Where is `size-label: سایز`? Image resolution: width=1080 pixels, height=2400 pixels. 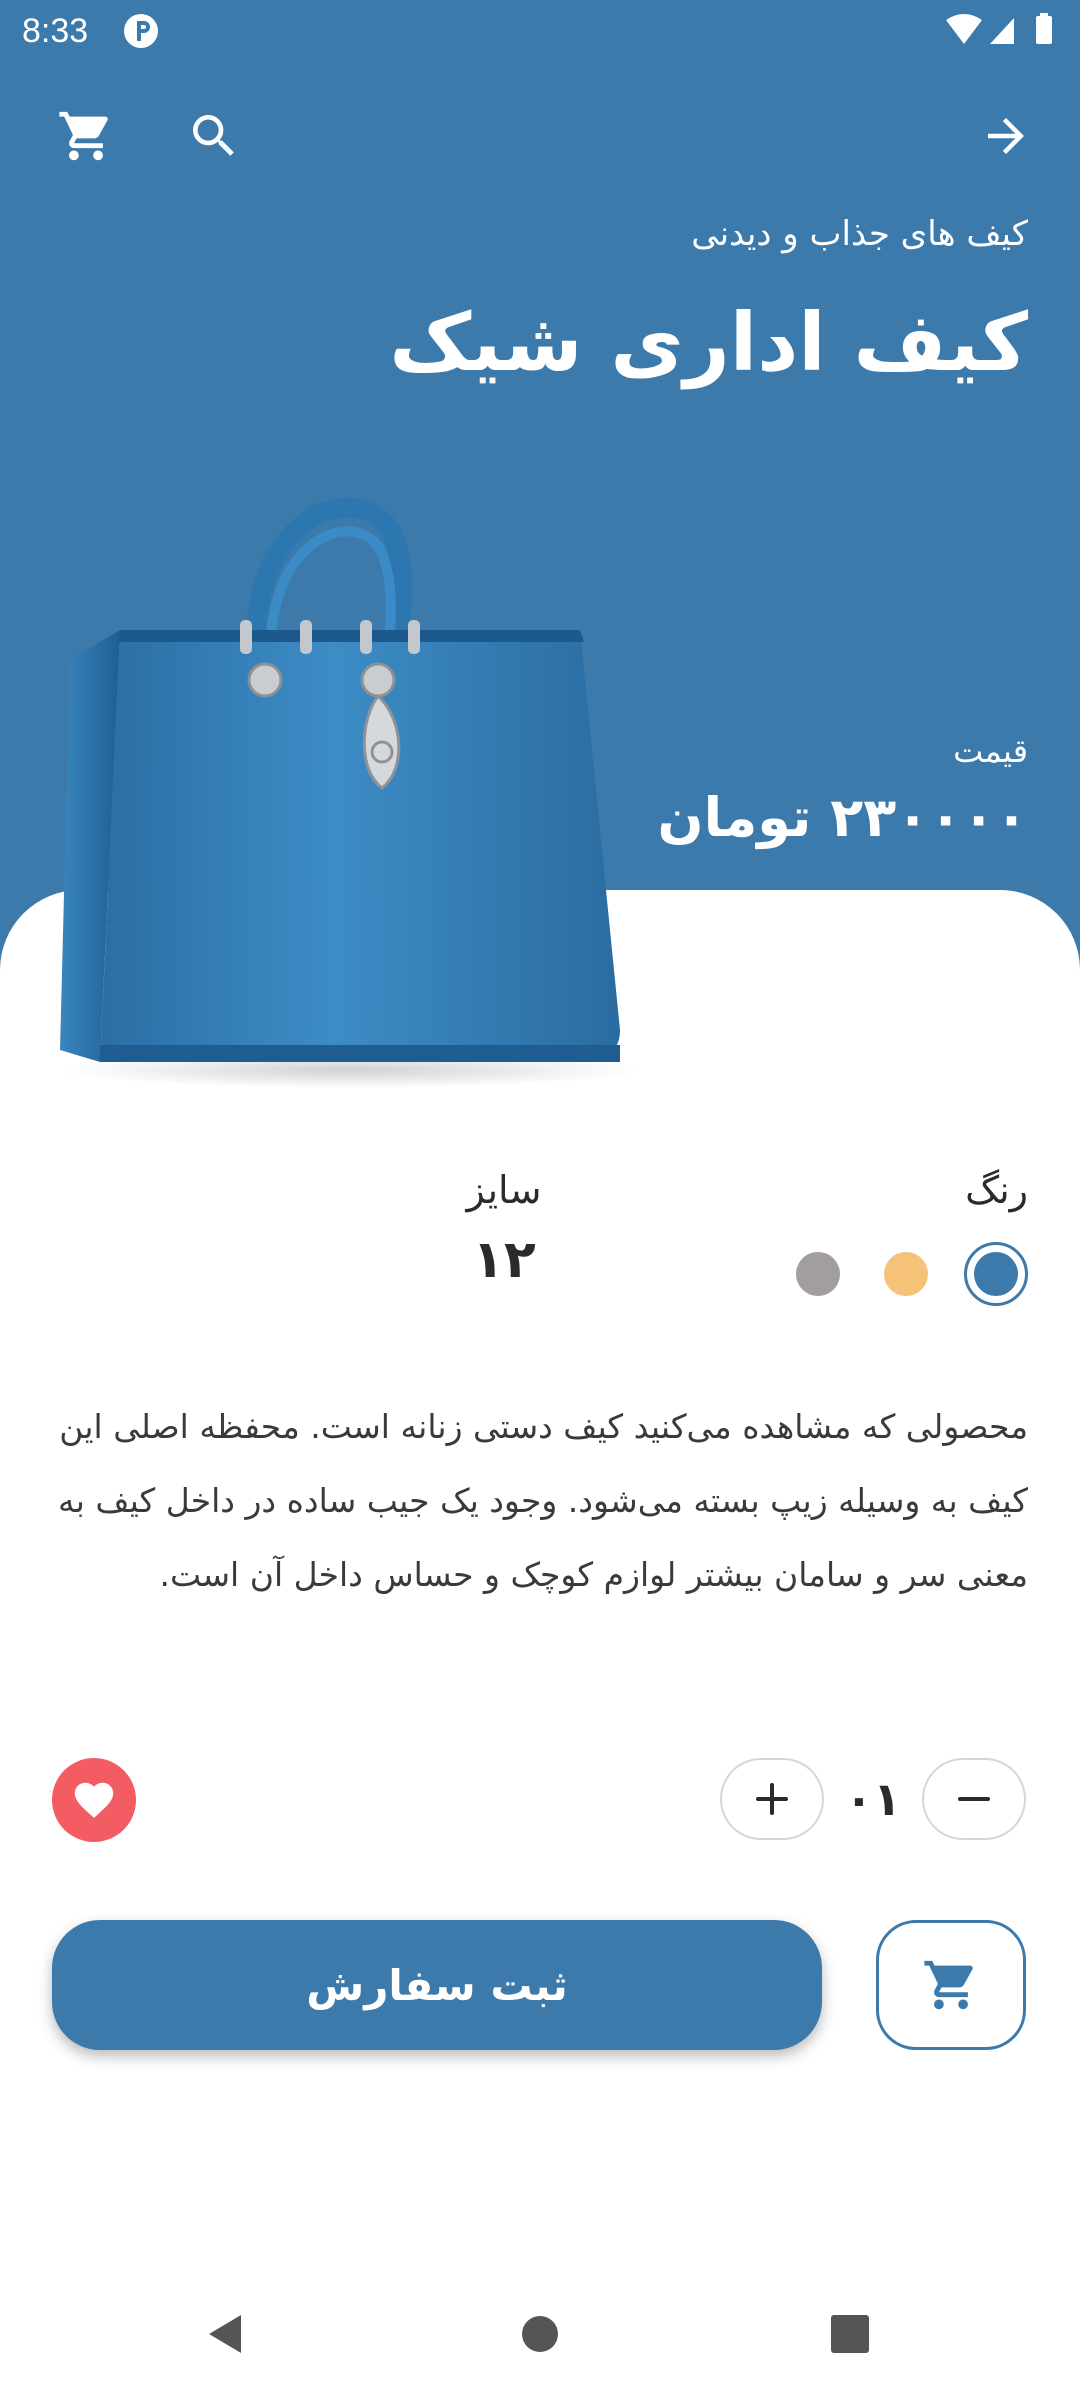 size-label: سایز is located at coordinates (504, 1190).